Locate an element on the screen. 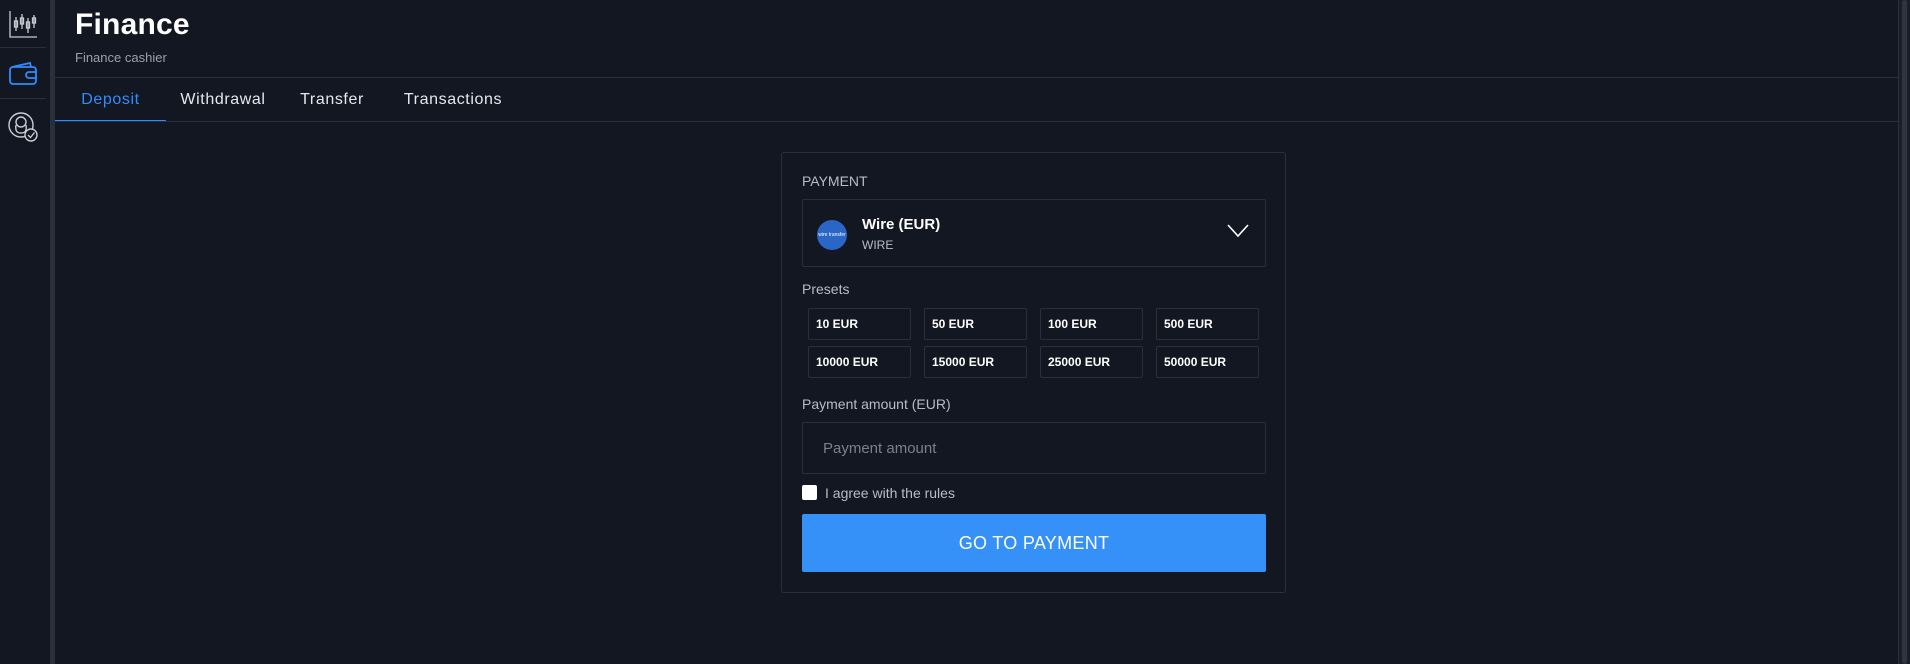 Image resolution: width=1910 pixels, height=664 pixels. rail-profile-button is located at coordinates (23, 127).